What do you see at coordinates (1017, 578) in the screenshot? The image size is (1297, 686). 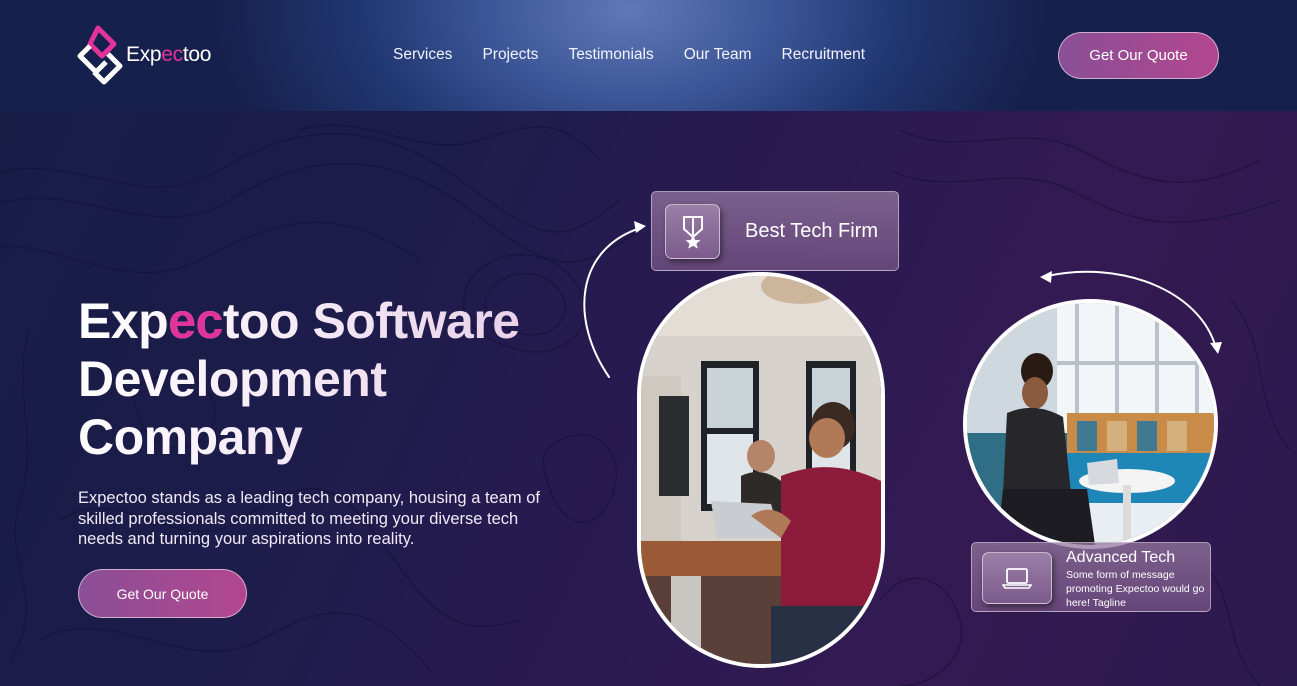 I see `laptop-icon` at bounding box center [1017, 578].